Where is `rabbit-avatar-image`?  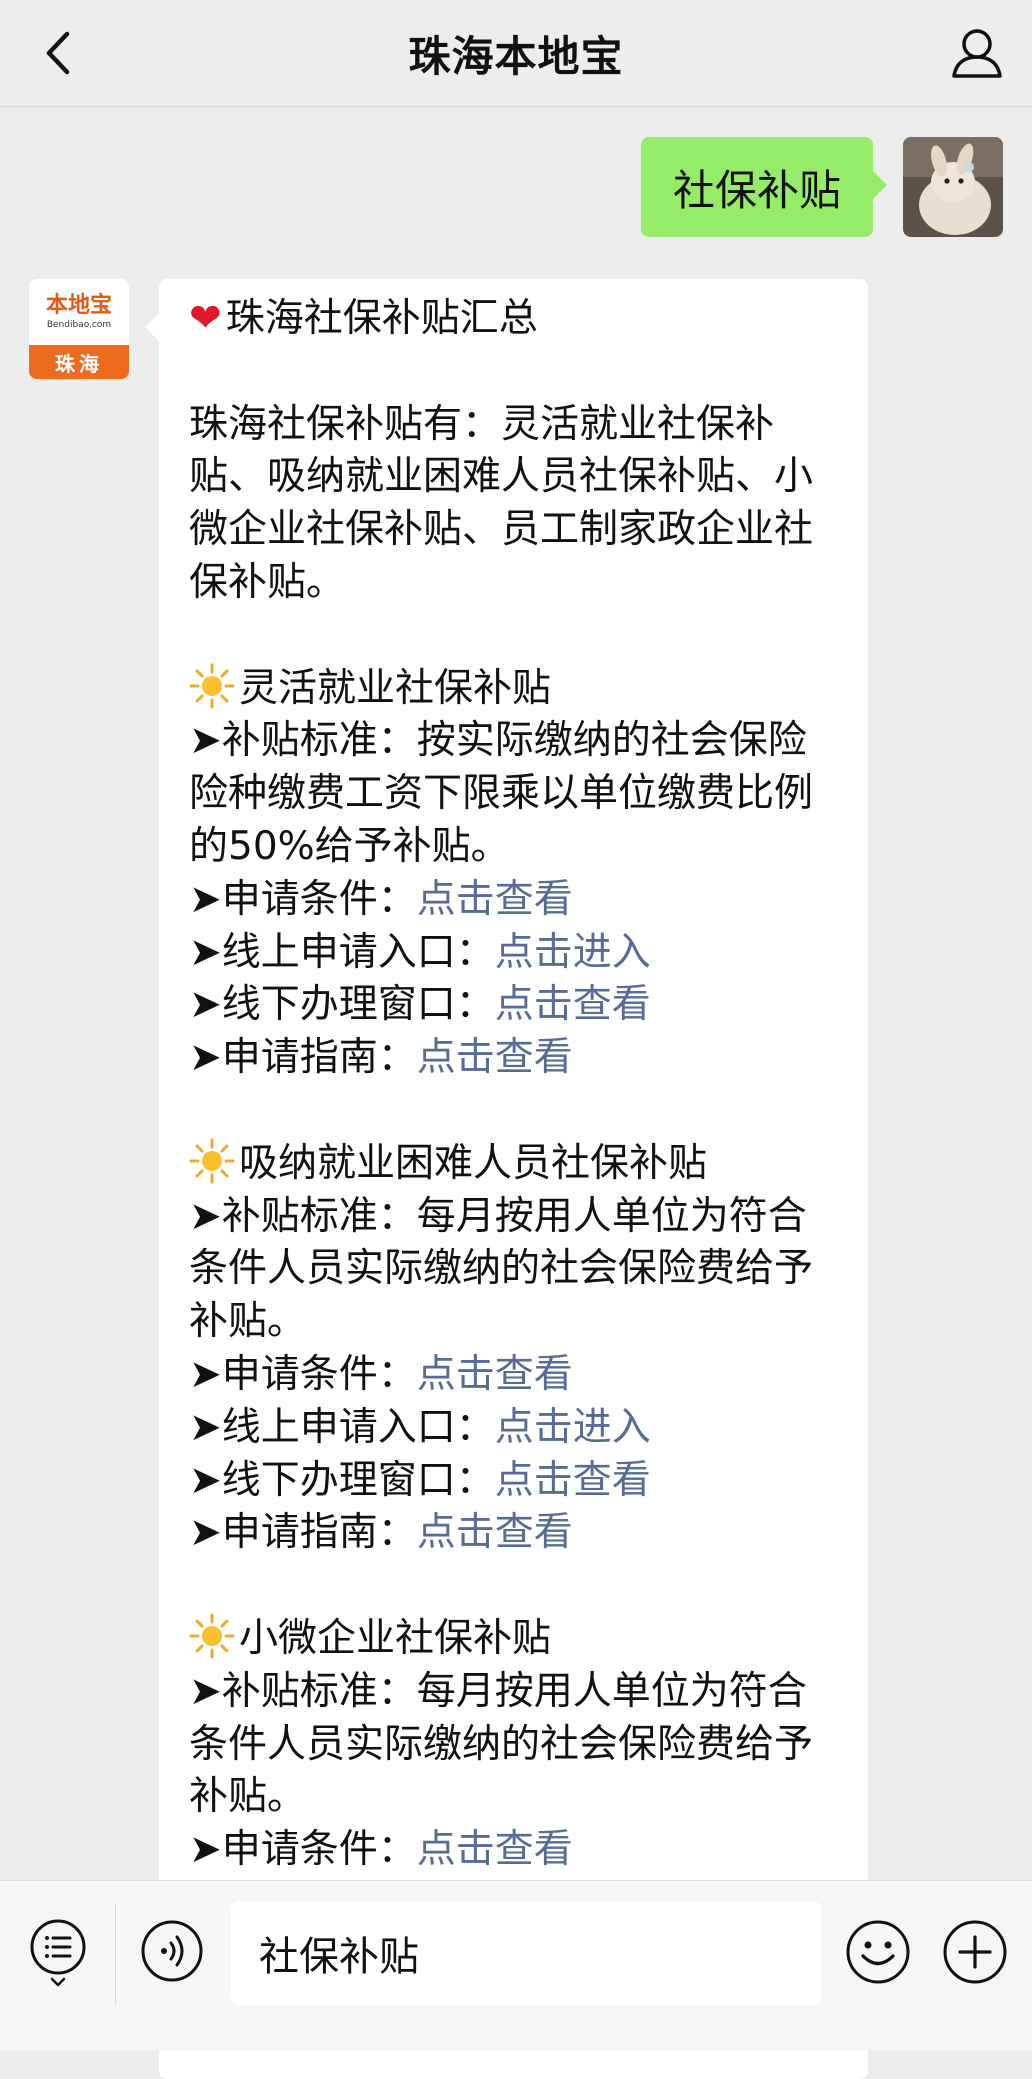 rabbit-avatar-image is located at coordinates (953, 187).